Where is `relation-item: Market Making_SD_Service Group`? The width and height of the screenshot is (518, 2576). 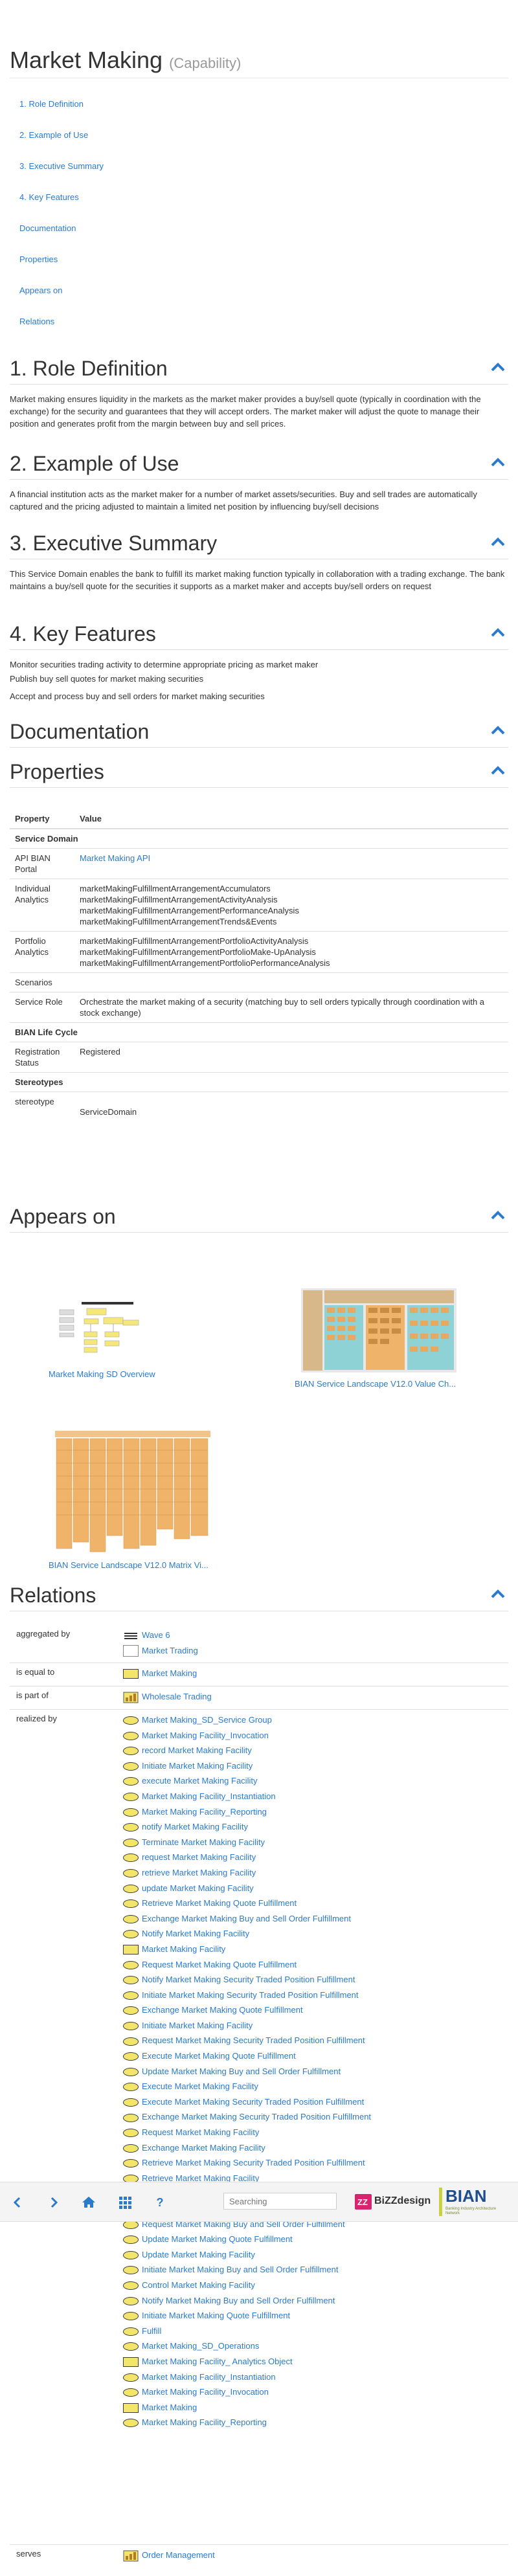
relation-item: Market Making_SD_Service Group is located at coordinates (247, 1720).